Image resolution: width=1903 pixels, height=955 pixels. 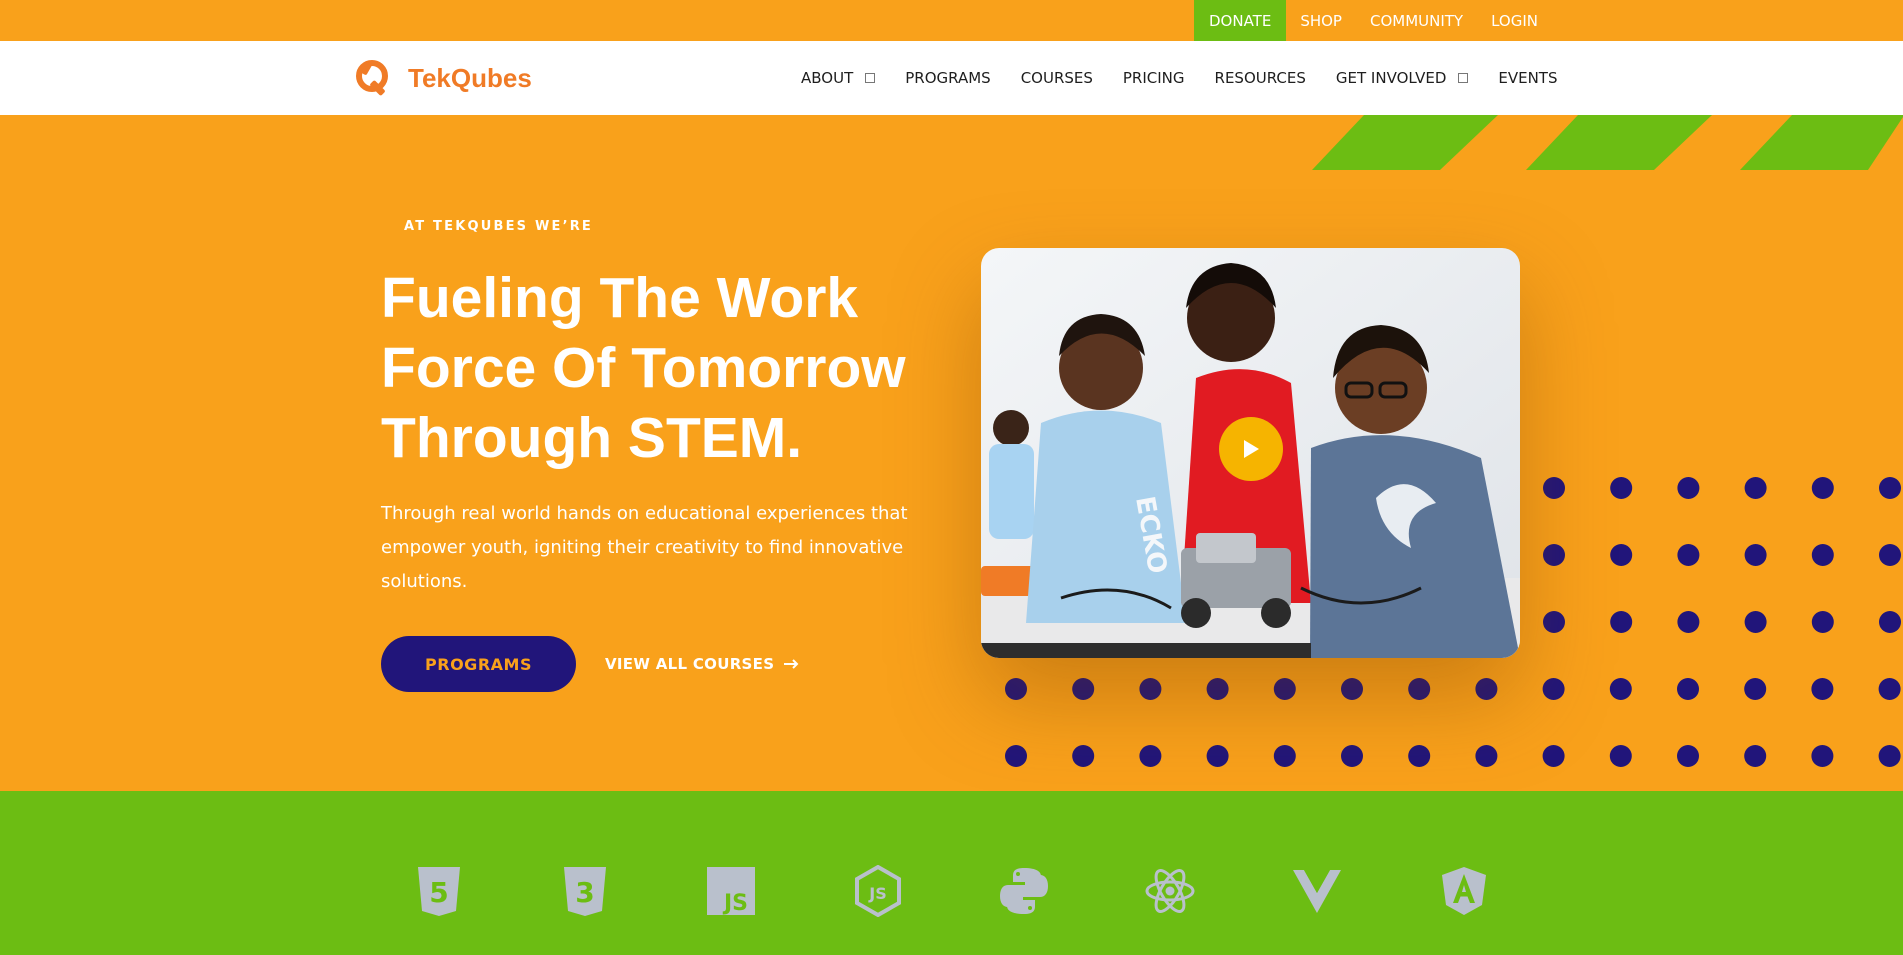 I want to click on utility-bar: DONATE SHOP COMMUNITY LOGIN, so click(x=951, y=20).